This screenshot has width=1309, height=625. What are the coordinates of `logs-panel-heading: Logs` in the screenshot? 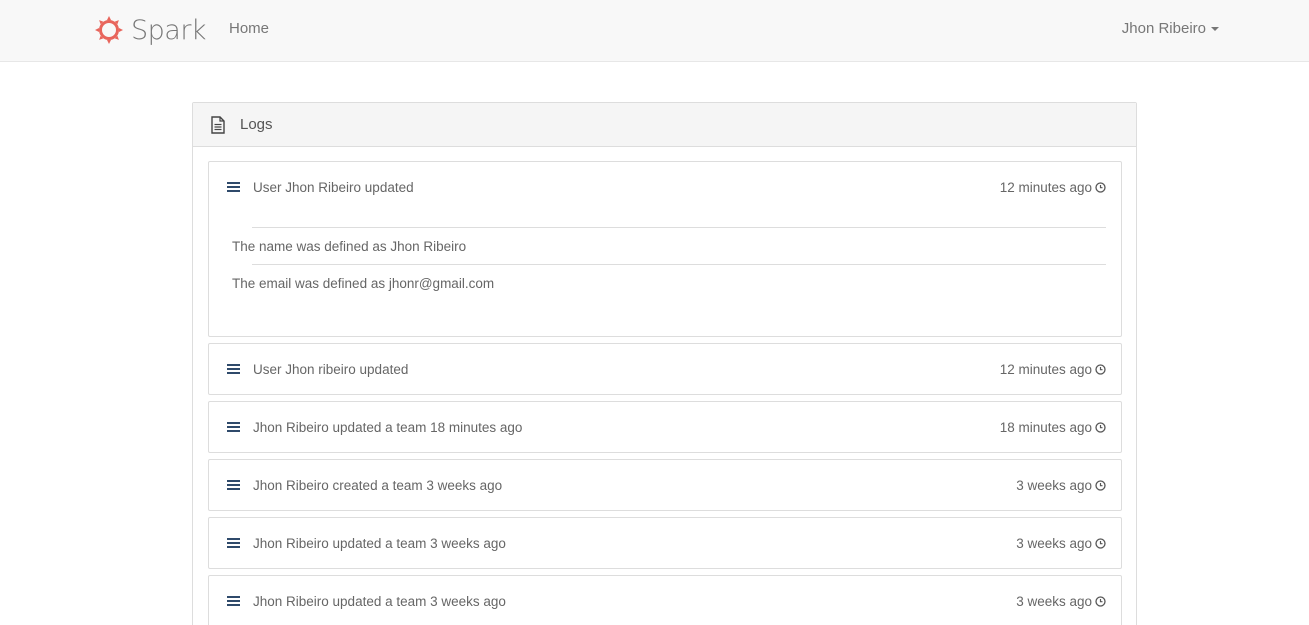 It's located at (664, 125).